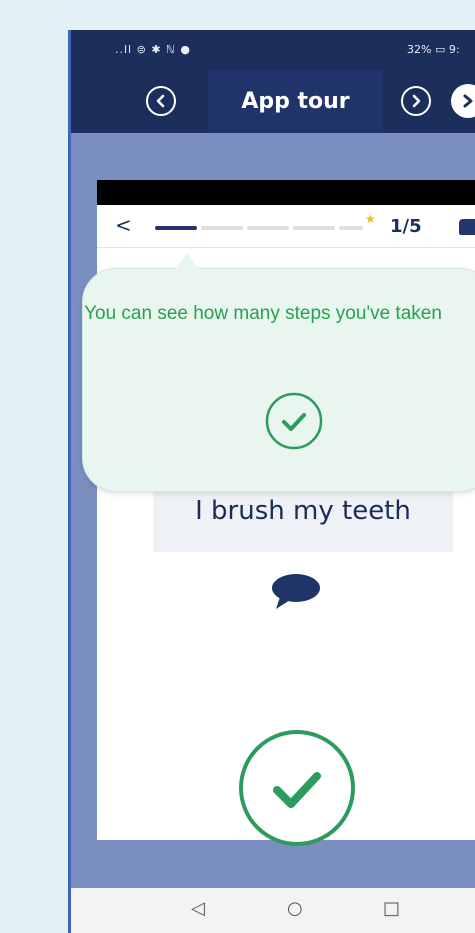  Describe the element at coordinates (198, 908) in the screenshot. I see `nav-back-button: ◁` at that location.